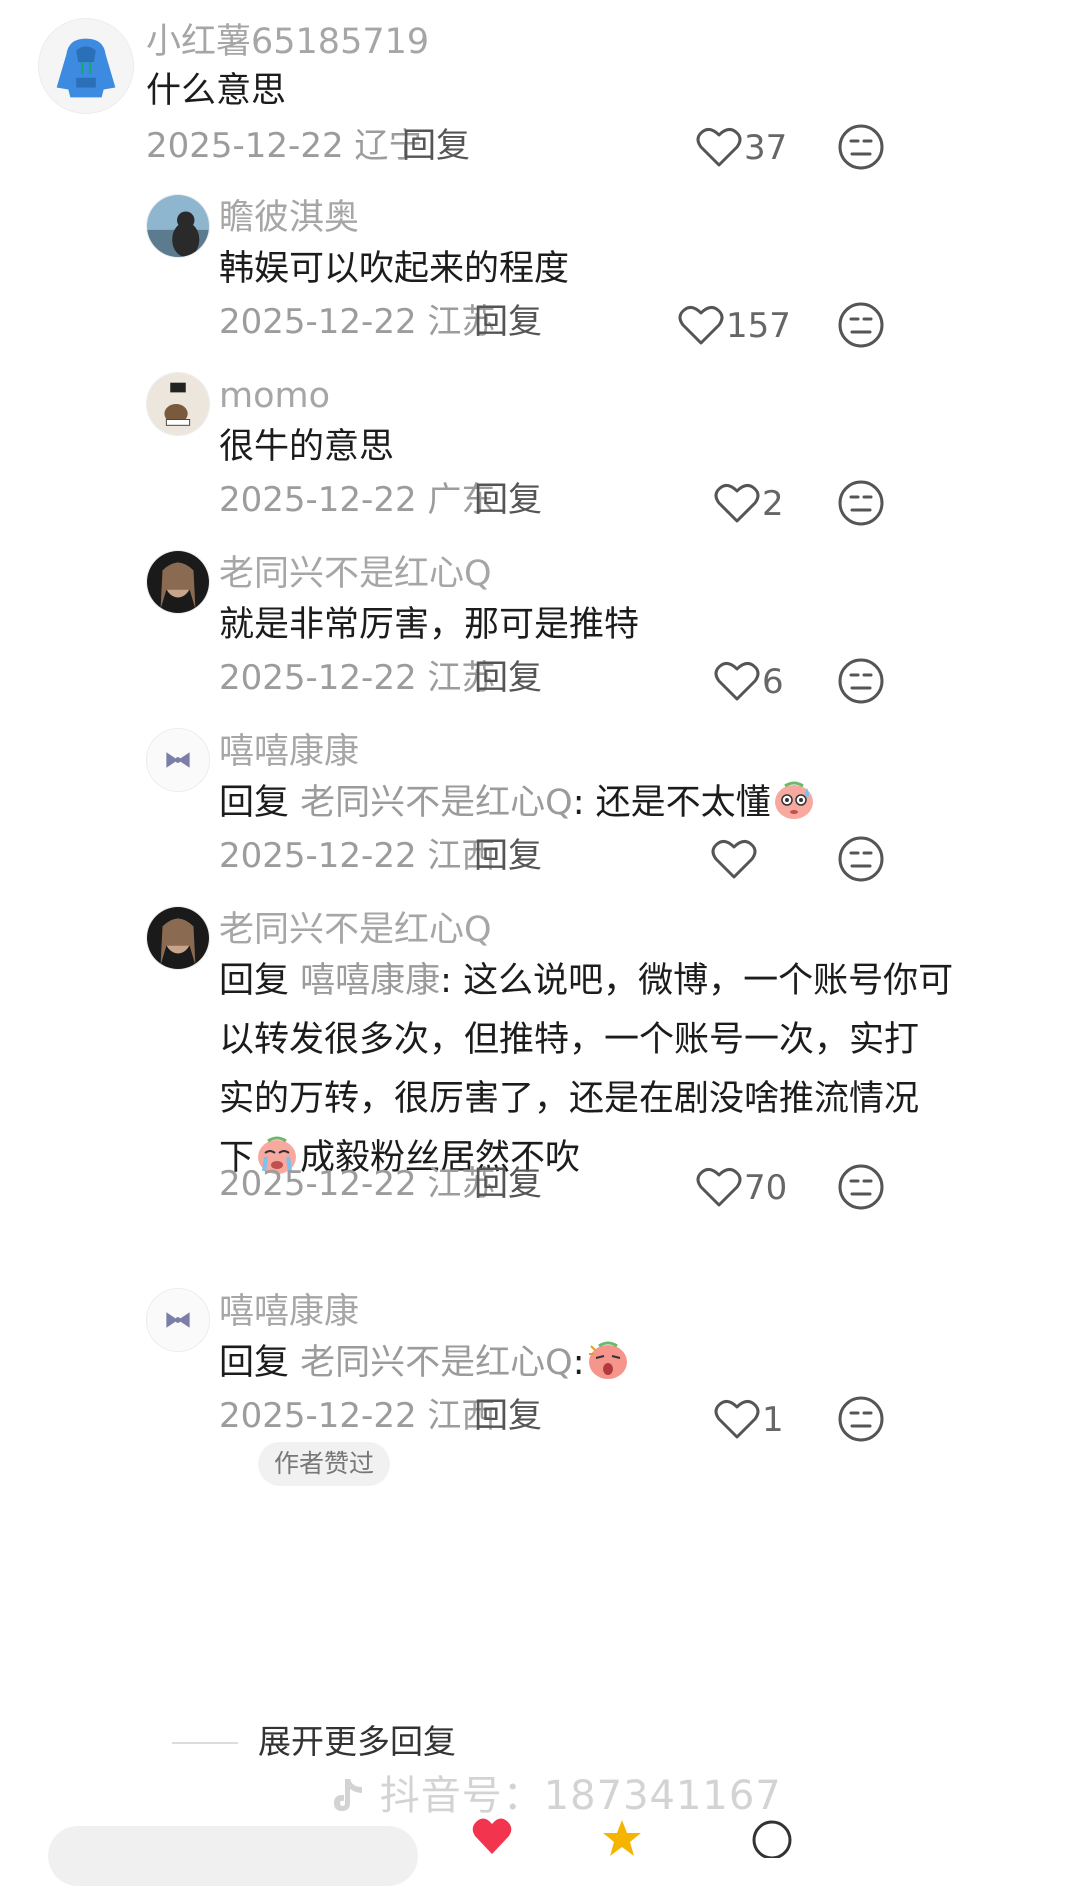 The width and height of the screenshot is (1080, 1886). What do you see at coordinates (794, 799) in the screenshot?
I see `sweat-emoji` at bounding box center [794, 799].